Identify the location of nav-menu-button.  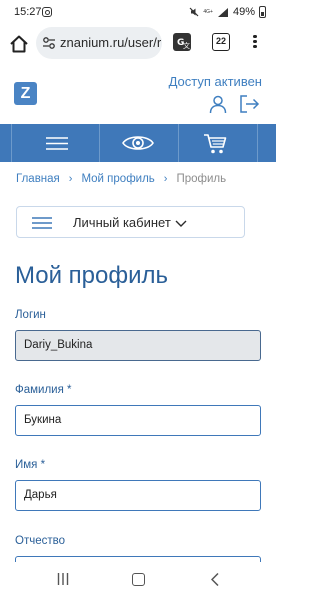
(56, 143).